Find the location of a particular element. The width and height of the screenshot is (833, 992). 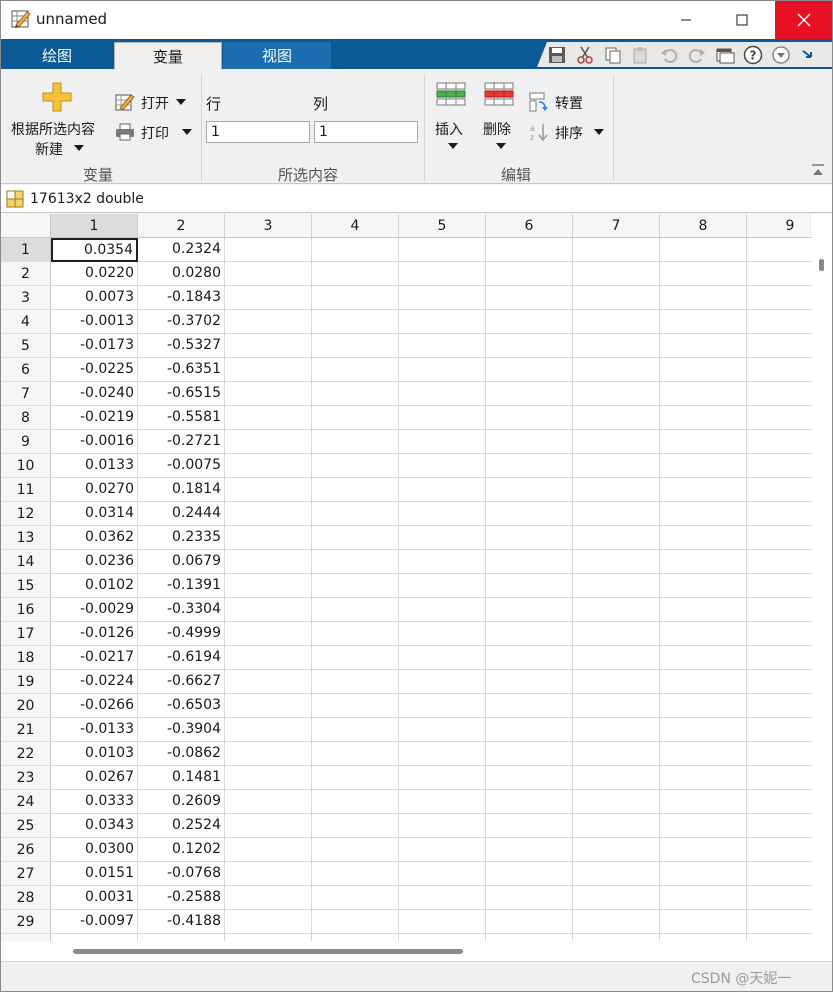

grid-cell: -0.0768 is located at coordinates (181, 874).